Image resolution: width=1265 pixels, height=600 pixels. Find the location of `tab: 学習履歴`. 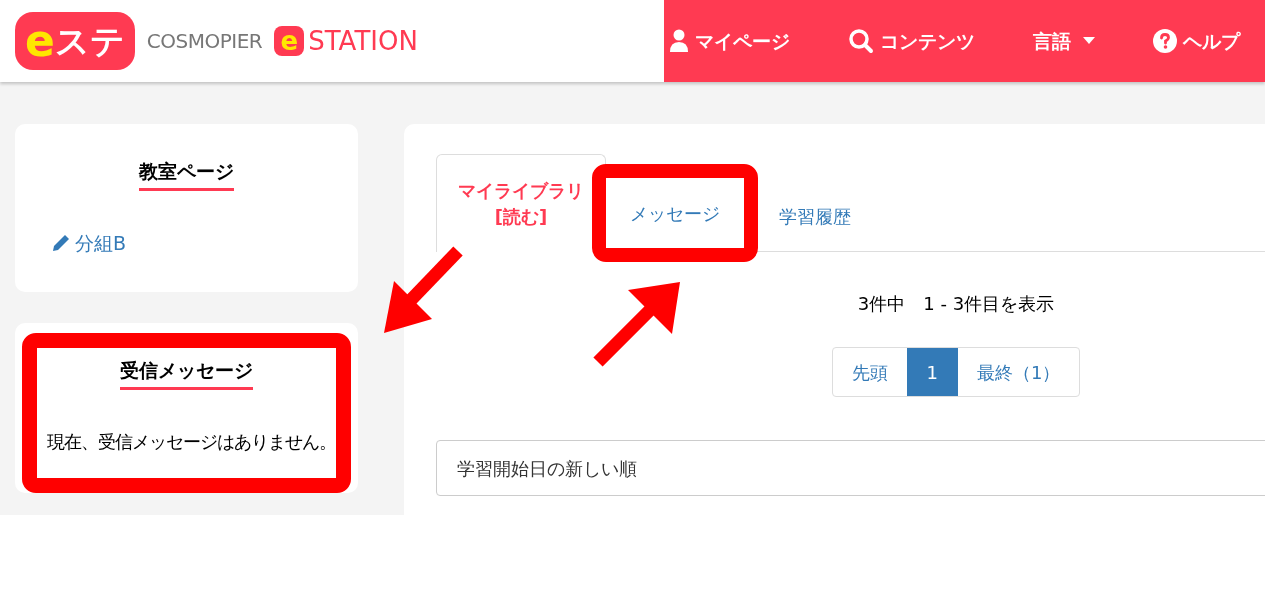

tab: 学習履歴 is located at coordinates (815, 216).